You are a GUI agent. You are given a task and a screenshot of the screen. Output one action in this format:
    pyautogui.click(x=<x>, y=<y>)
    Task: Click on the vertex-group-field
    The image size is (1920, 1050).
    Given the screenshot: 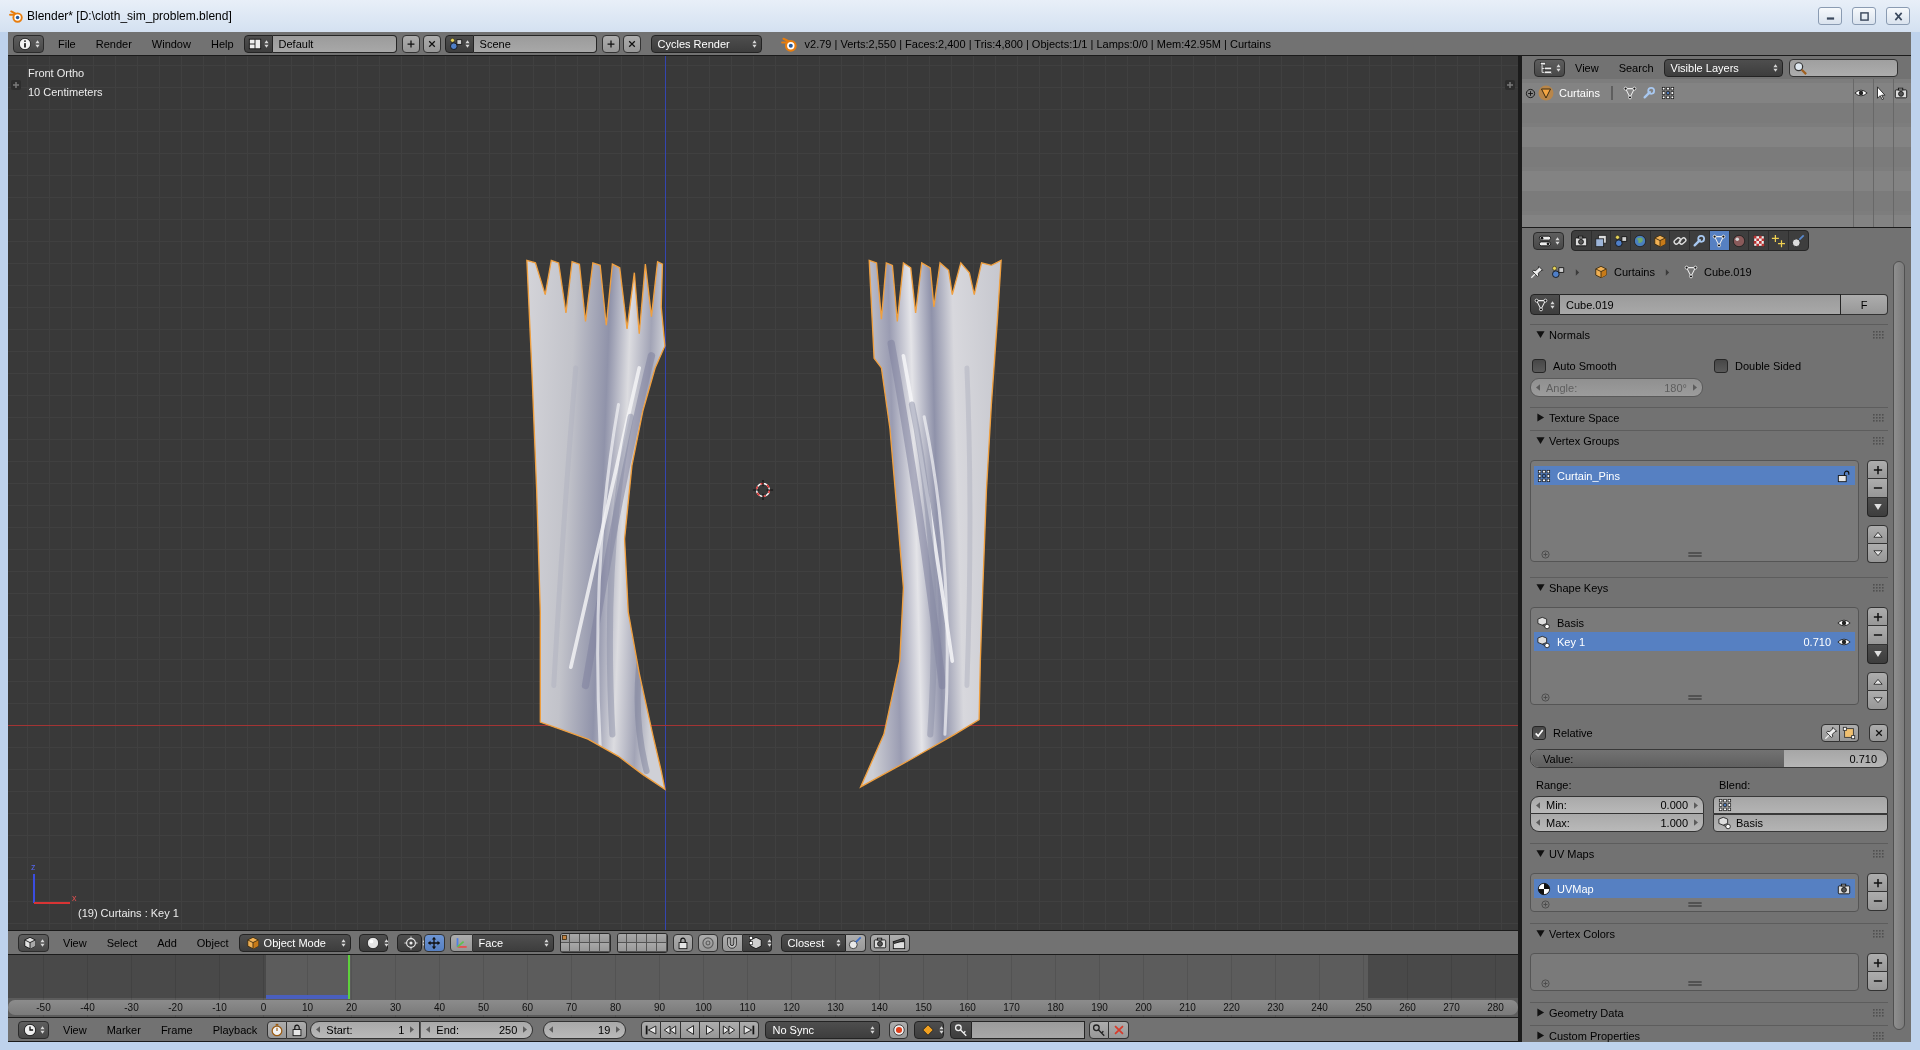 What is the action you would take?
    pyautogui.click(x=1800, y=805)
    